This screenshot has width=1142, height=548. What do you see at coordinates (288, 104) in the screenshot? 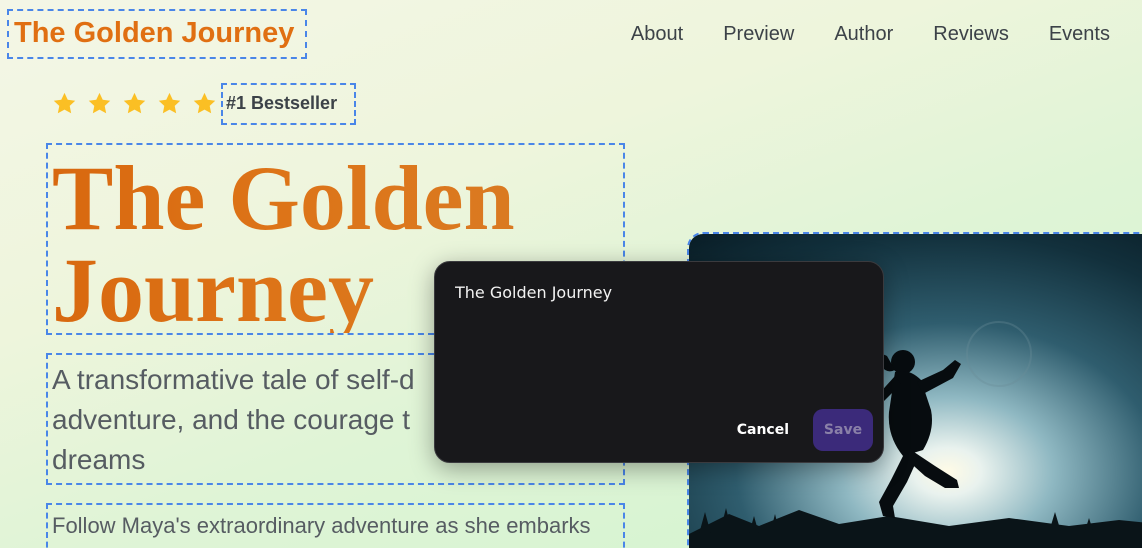
I see `bestseller-badge: #1 Bestseller` at bounding box center [288, 104].